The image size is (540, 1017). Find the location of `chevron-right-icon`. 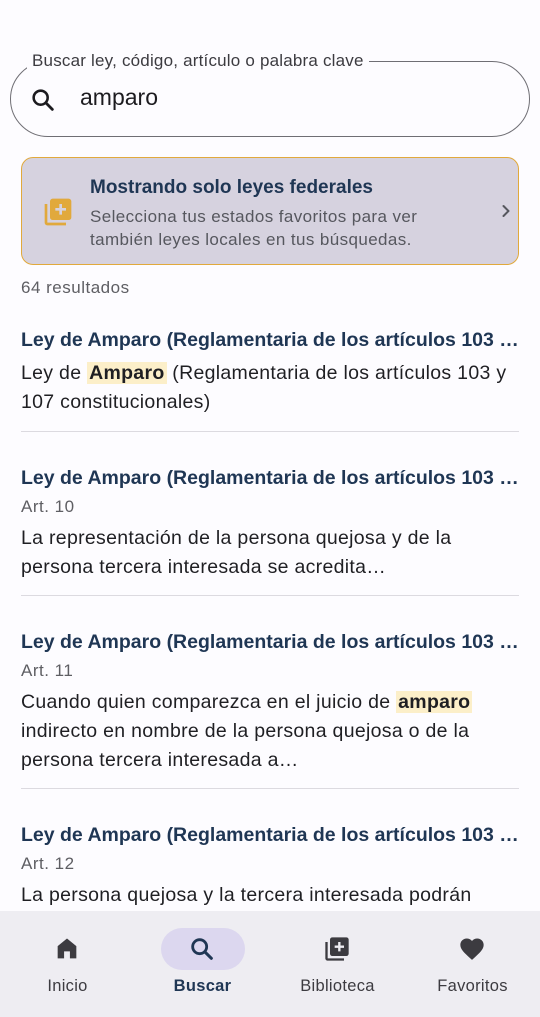

chevron-right-icon is located at coordinates (506, 211).